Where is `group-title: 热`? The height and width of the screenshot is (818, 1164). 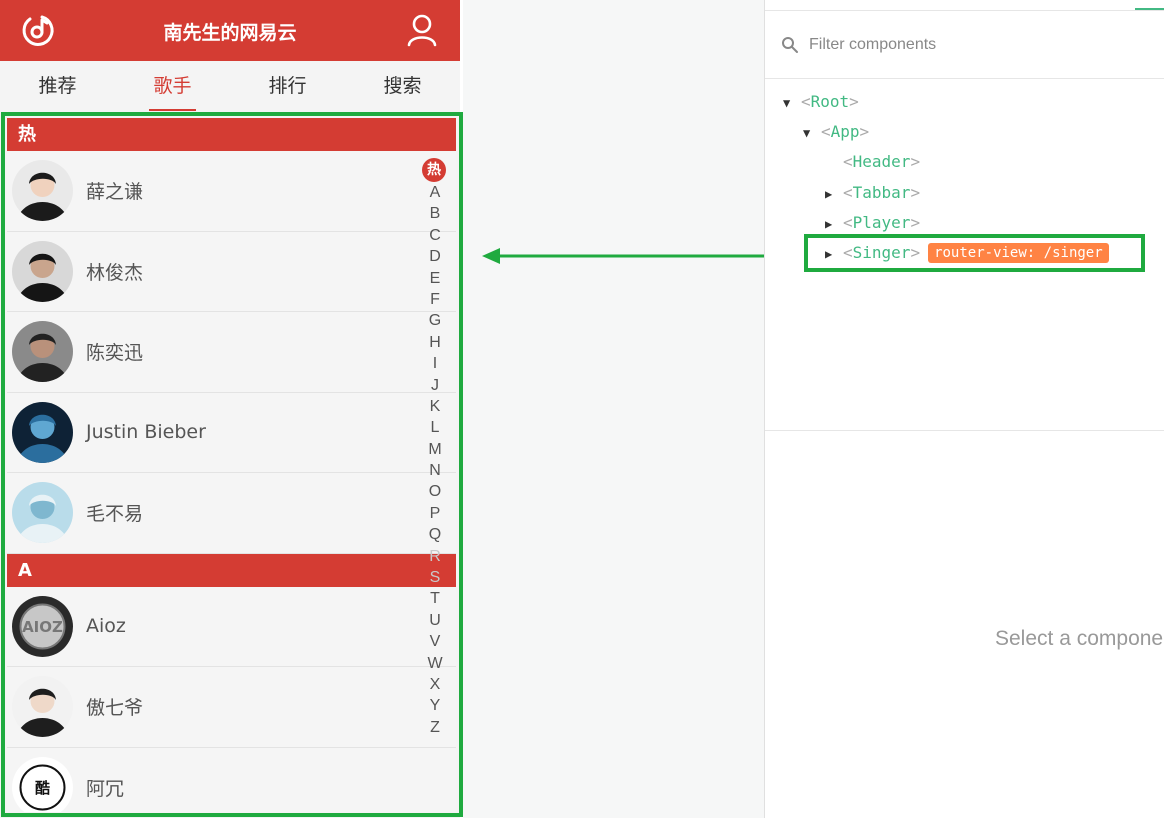
group-title: 热 is located at coordinates (231, 134).